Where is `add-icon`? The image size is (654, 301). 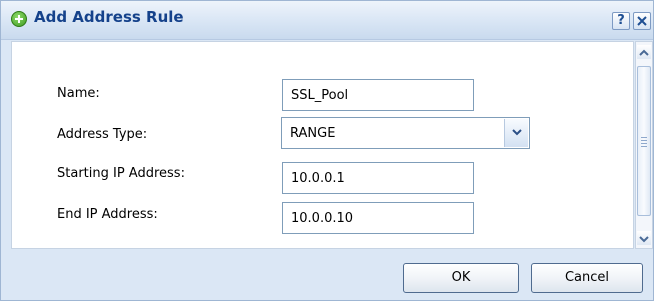 add-icon is located at coordinates (19, 19).